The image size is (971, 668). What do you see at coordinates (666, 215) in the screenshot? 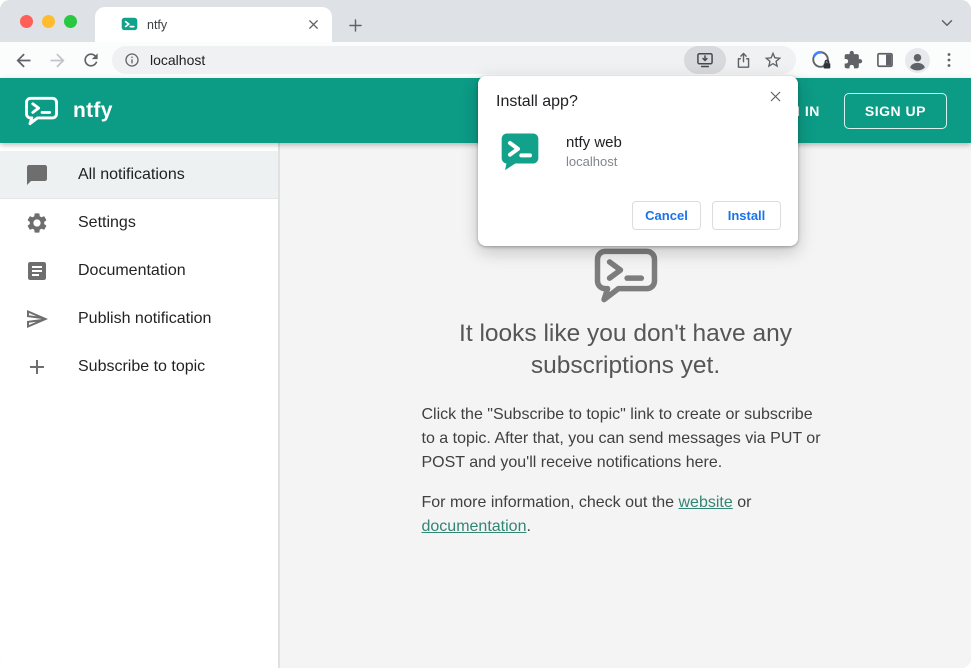
I see `cancel-button: Cancel` at bounding box center [666, 215].